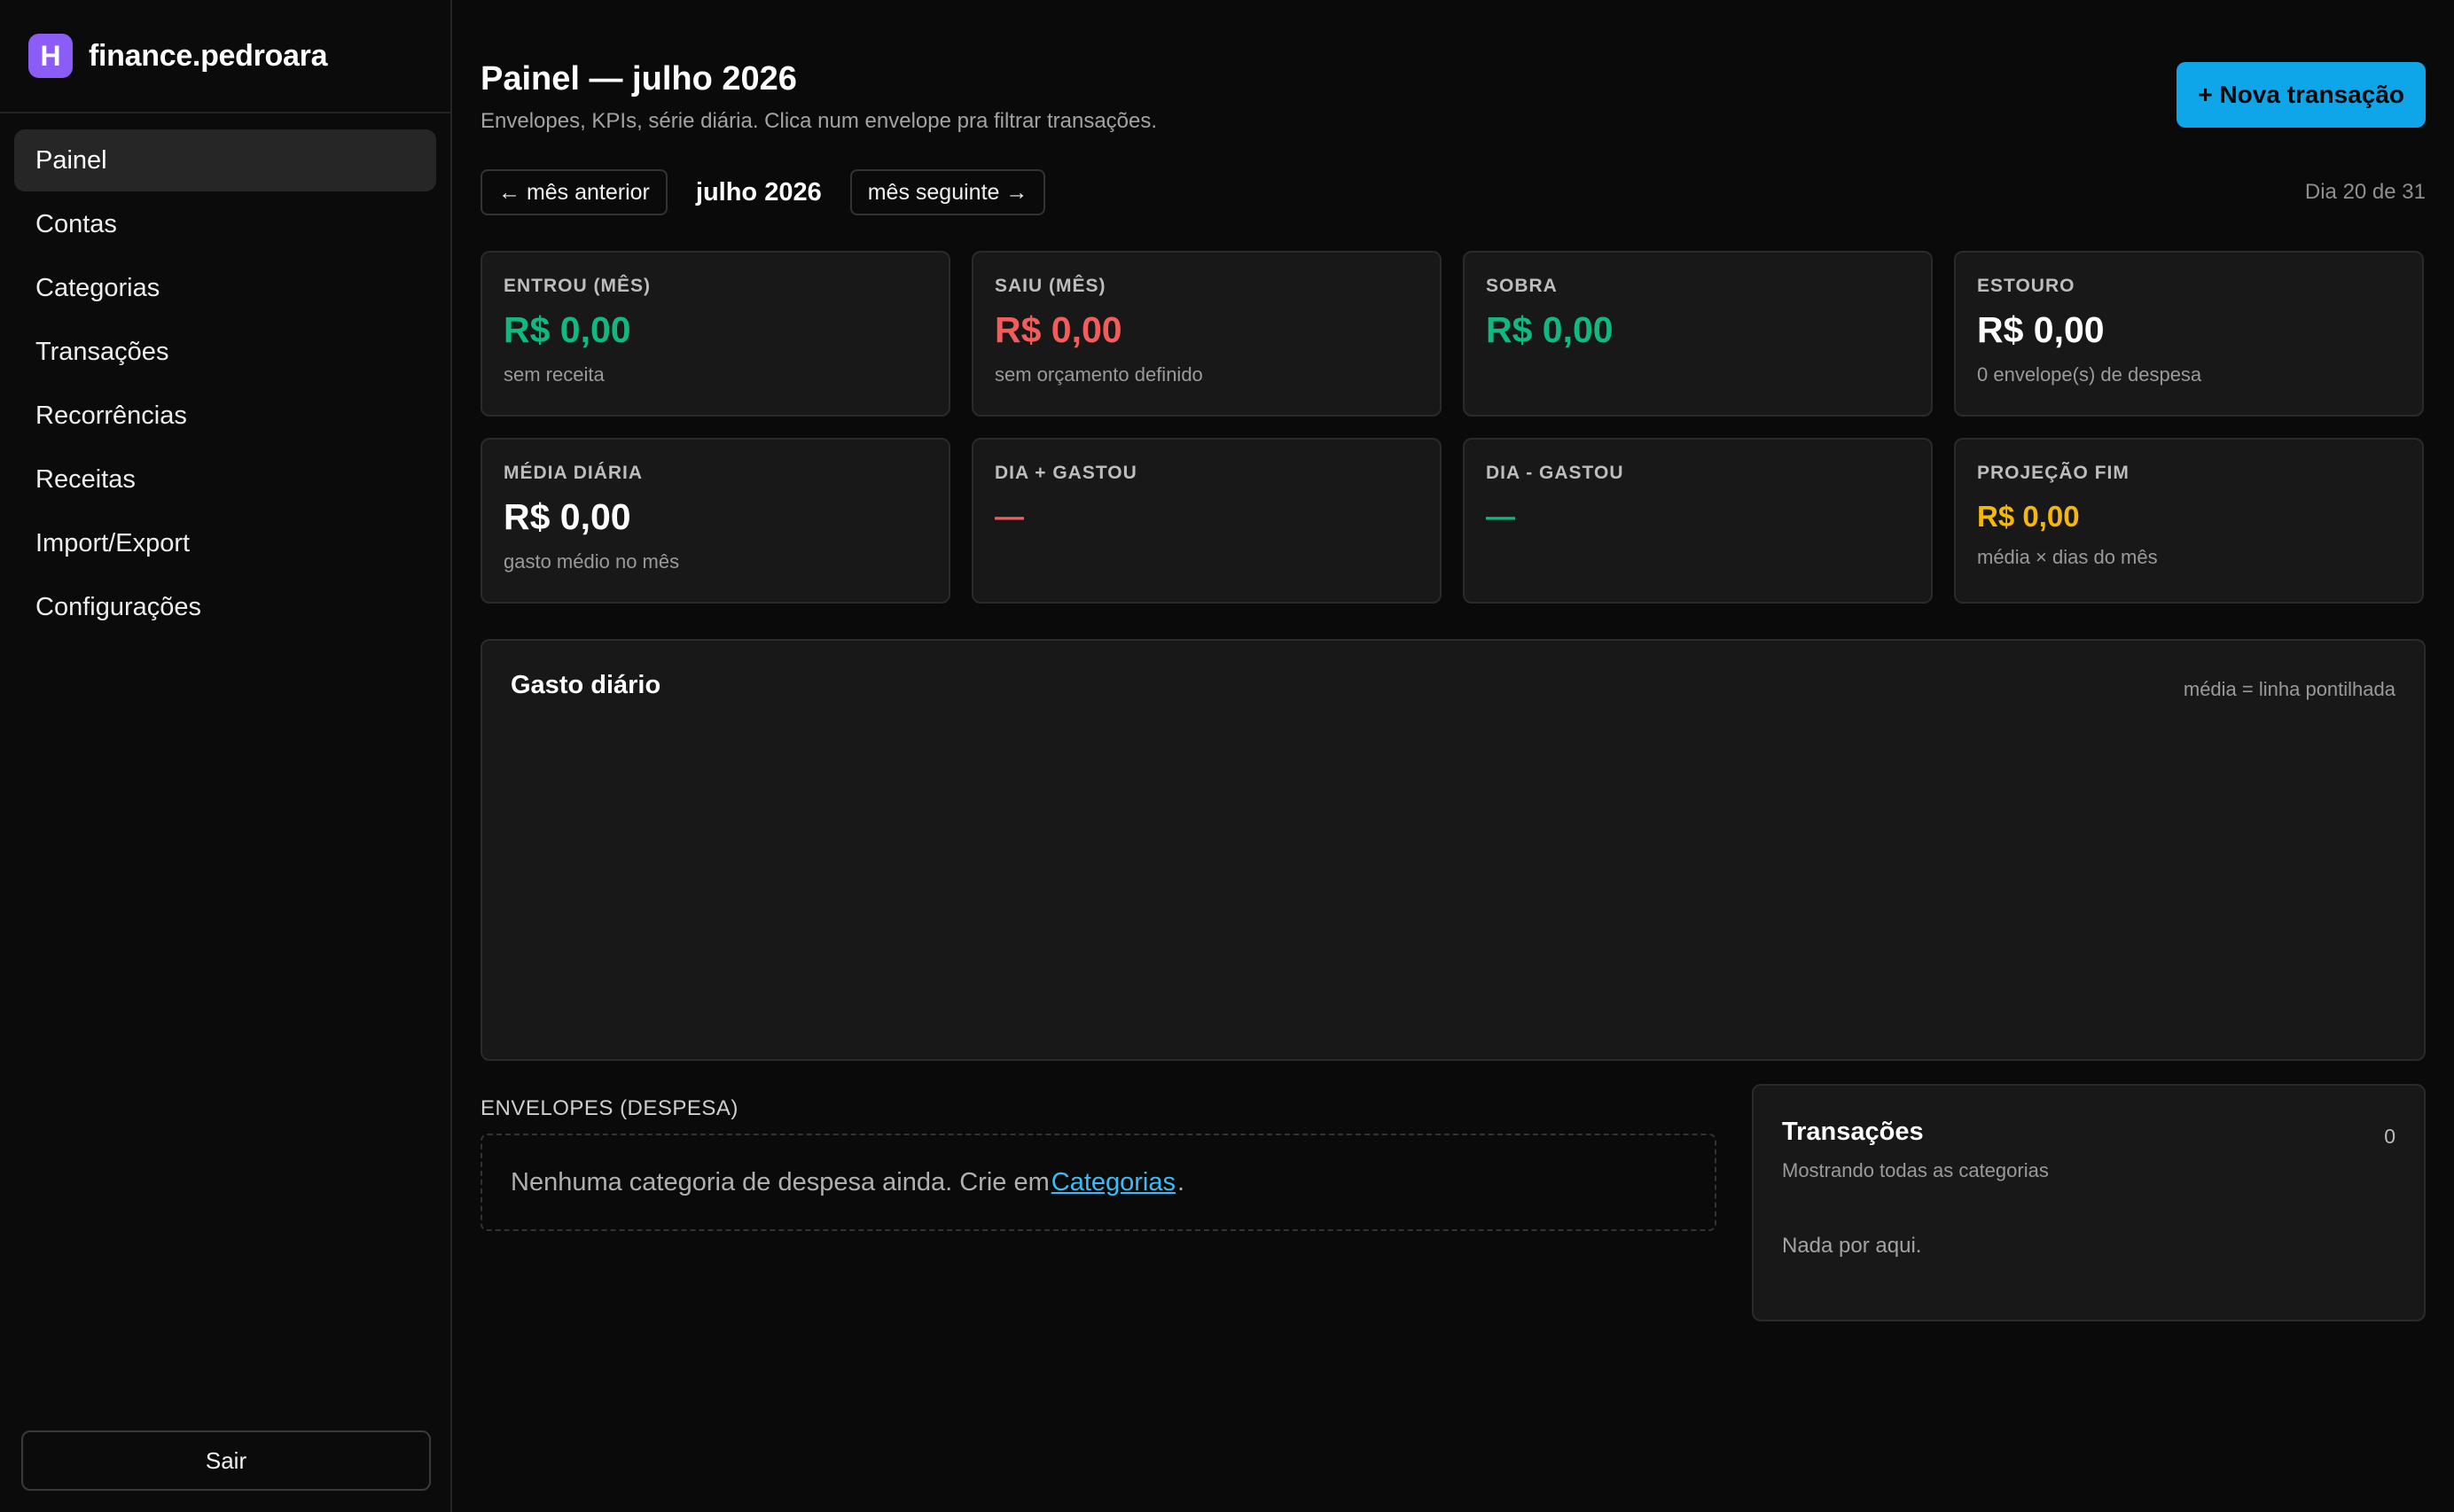 This screenshot has width=2454, height=1512. Describe the element at coordinates (2067, 557) in the screenshot. I see `kpi-note: média × dias do mês` at that location.